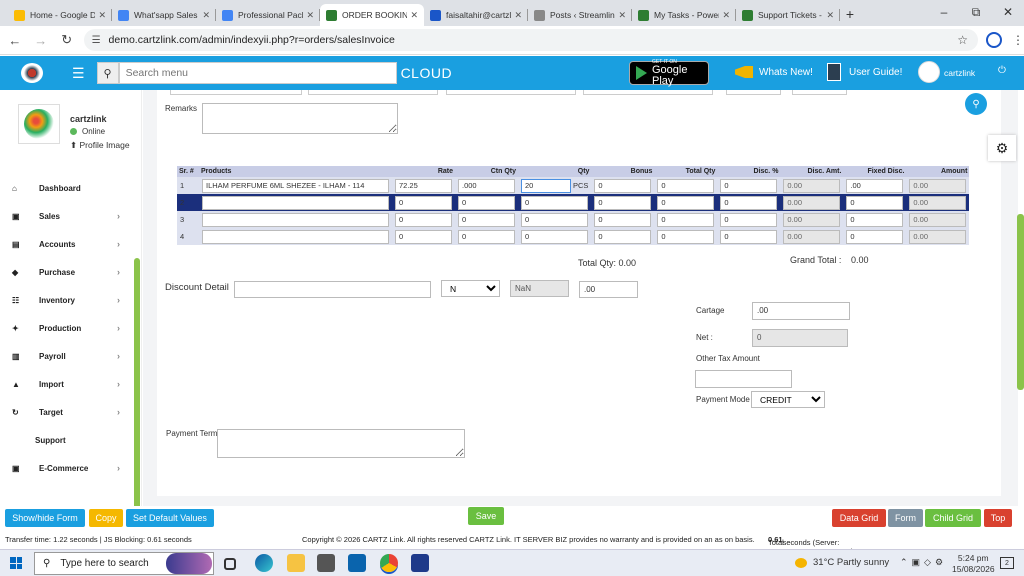 The width and height of the screenshot is (1024, 576). I want to click on search-menu-input, so click(257, 73).